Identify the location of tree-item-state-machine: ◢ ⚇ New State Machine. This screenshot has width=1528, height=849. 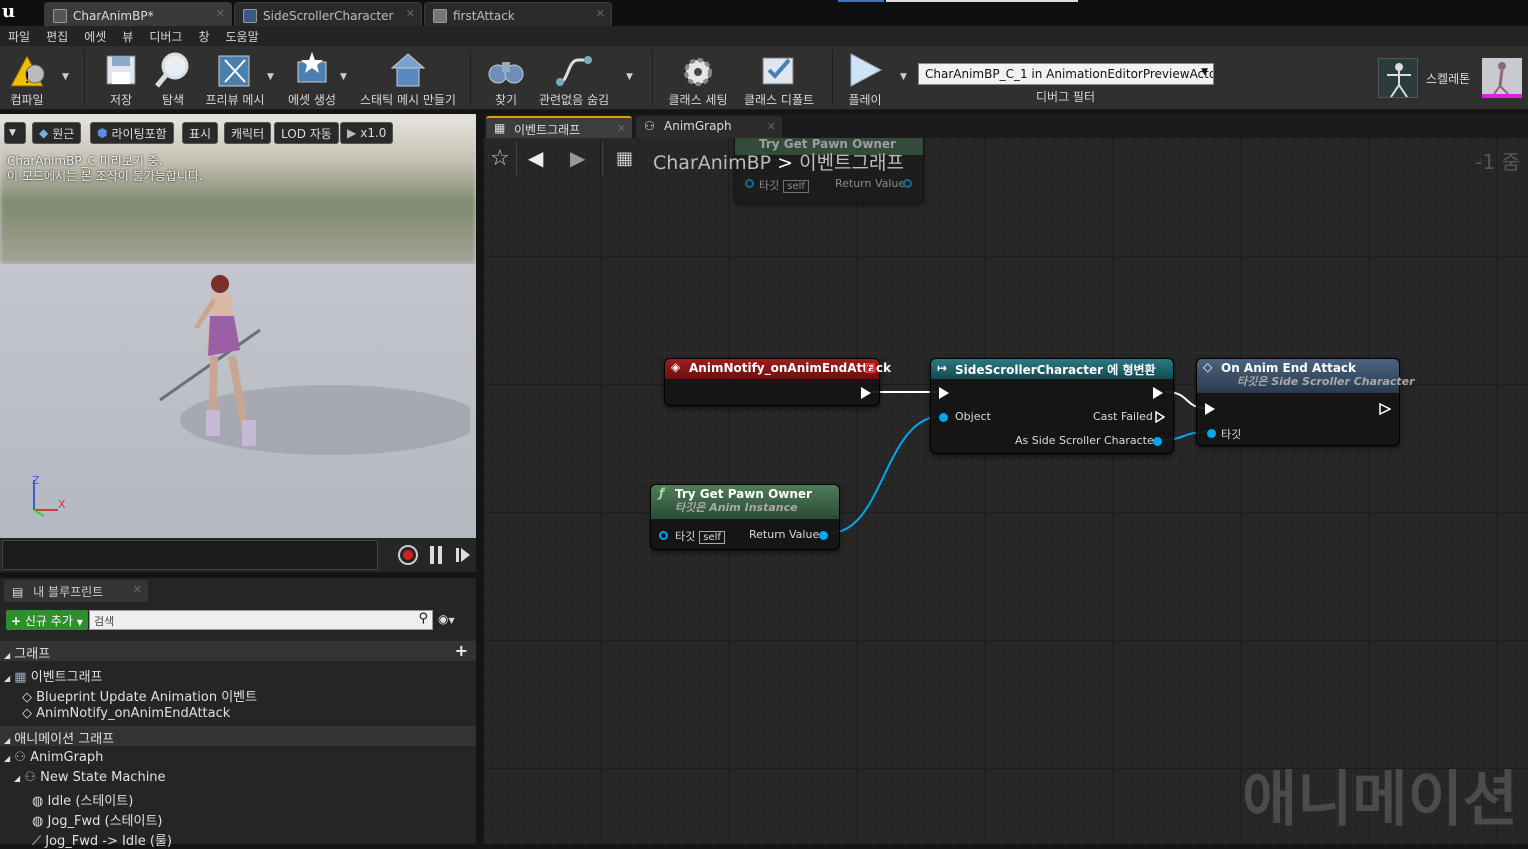
(90, 777).